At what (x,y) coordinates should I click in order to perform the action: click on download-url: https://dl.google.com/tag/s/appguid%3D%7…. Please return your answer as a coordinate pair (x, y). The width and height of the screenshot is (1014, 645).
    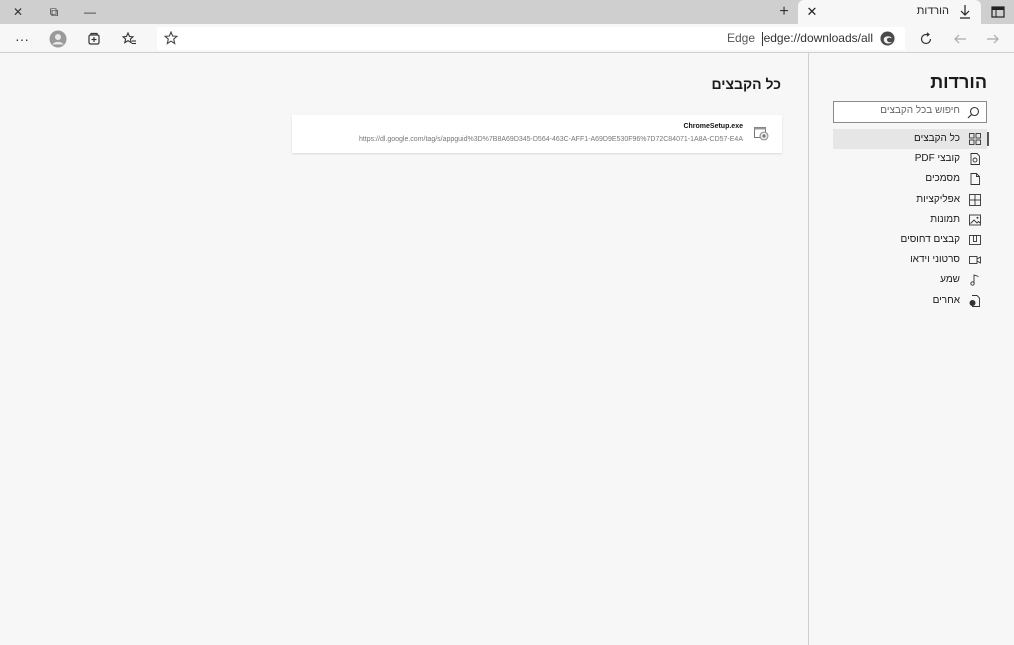
    Looking at the image, I should click on (551, 139).